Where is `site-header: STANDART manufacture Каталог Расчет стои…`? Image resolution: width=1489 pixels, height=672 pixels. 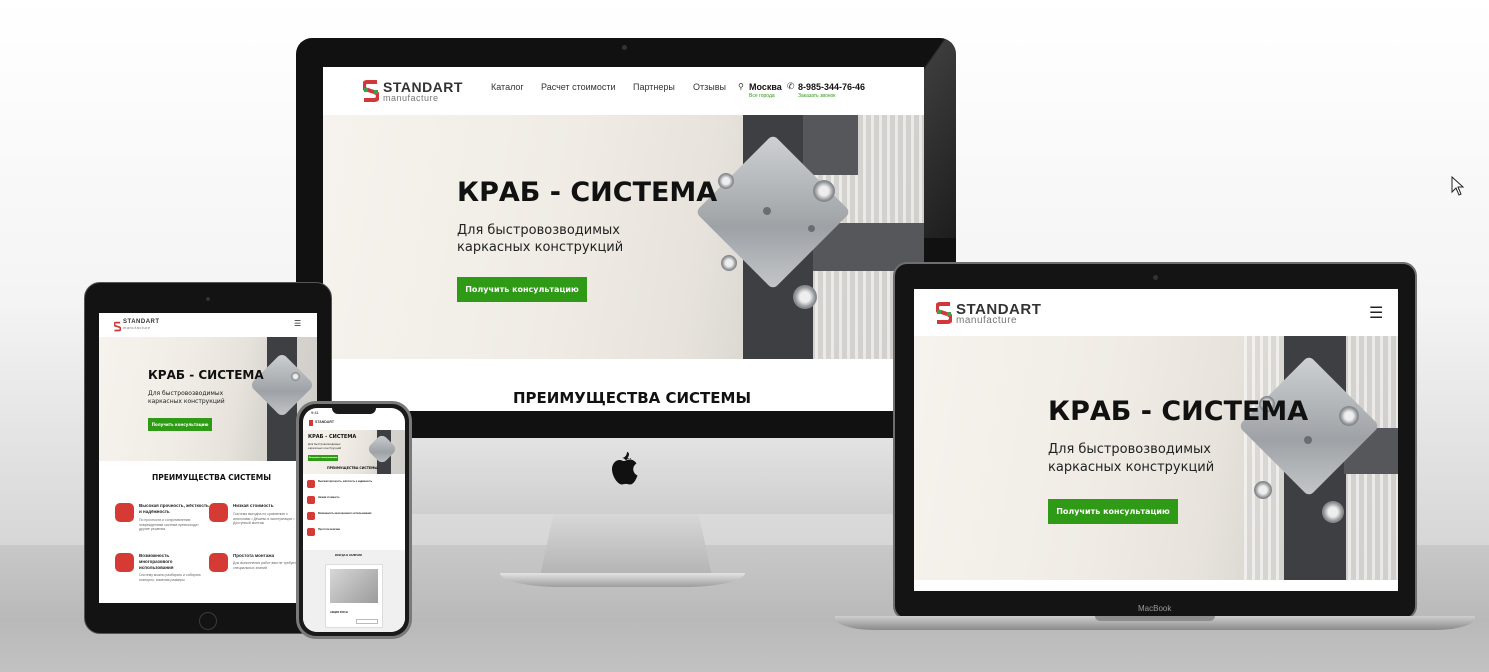
site-header: STANDART manufacture Каталог Расчет стои… is located at coordinates (623, 91).